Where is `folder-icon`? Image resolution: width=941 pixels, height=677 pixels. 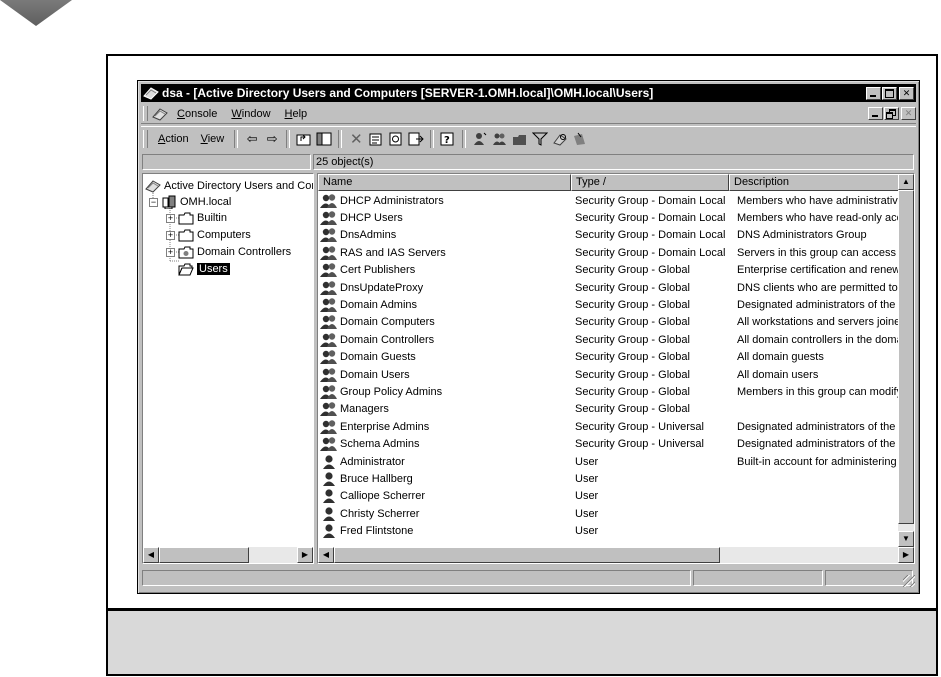 folder-icon is located at coordinates (186, 218).